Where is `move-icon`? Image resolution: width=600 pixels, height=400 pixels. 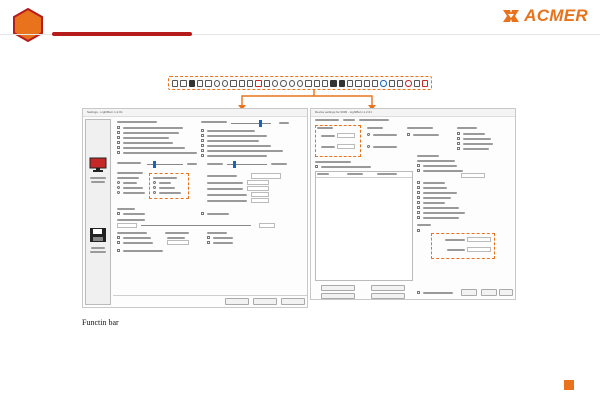 move-icon is located at coordinates (266, 83).